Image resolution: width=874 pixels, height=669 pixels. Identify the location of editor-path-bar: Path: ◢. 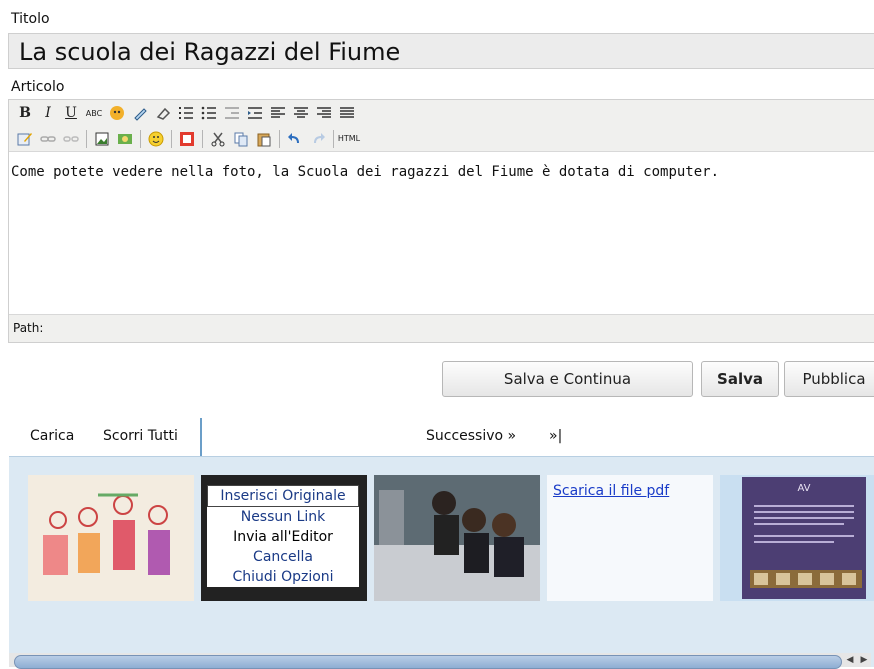
(441, 328).